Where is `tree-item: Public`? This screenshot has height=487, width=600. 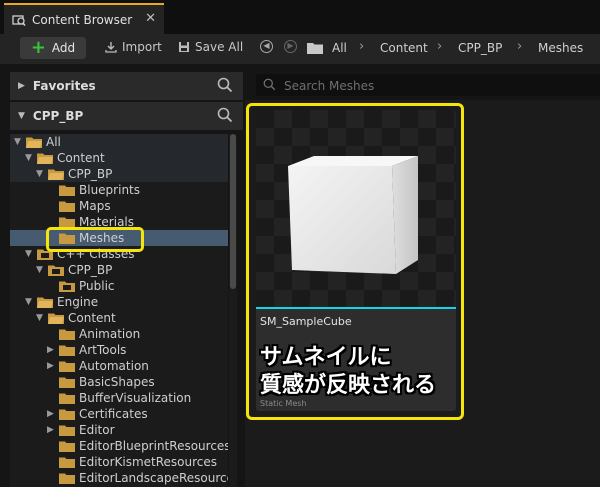
tree-item: Public is located at coordinates (119, 286).